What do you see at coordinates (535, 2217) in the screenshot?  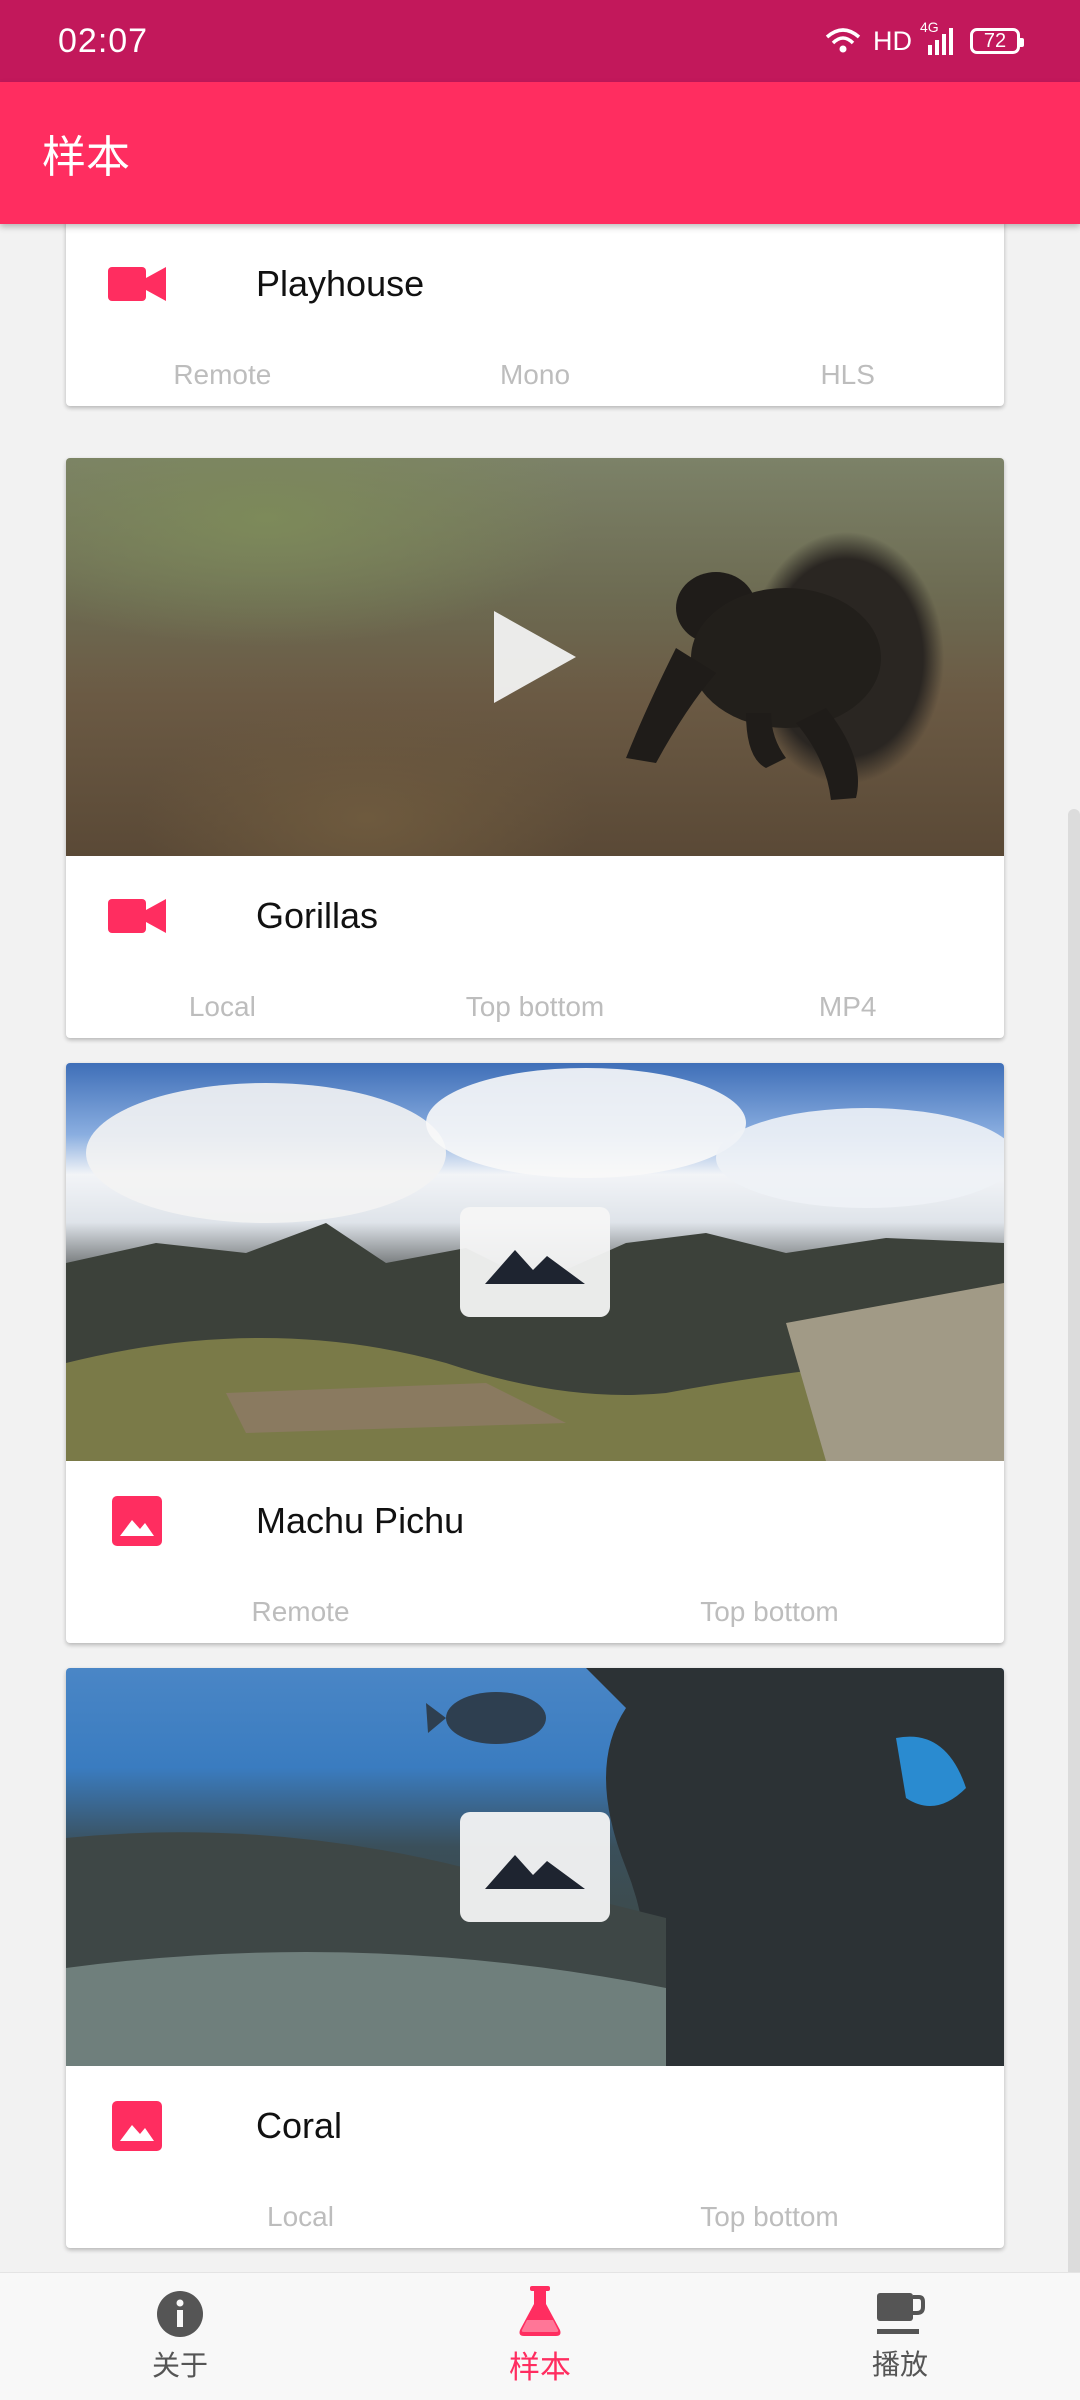 I see `card-tags: Local Top bottom` at bounding box center [535, 2217].